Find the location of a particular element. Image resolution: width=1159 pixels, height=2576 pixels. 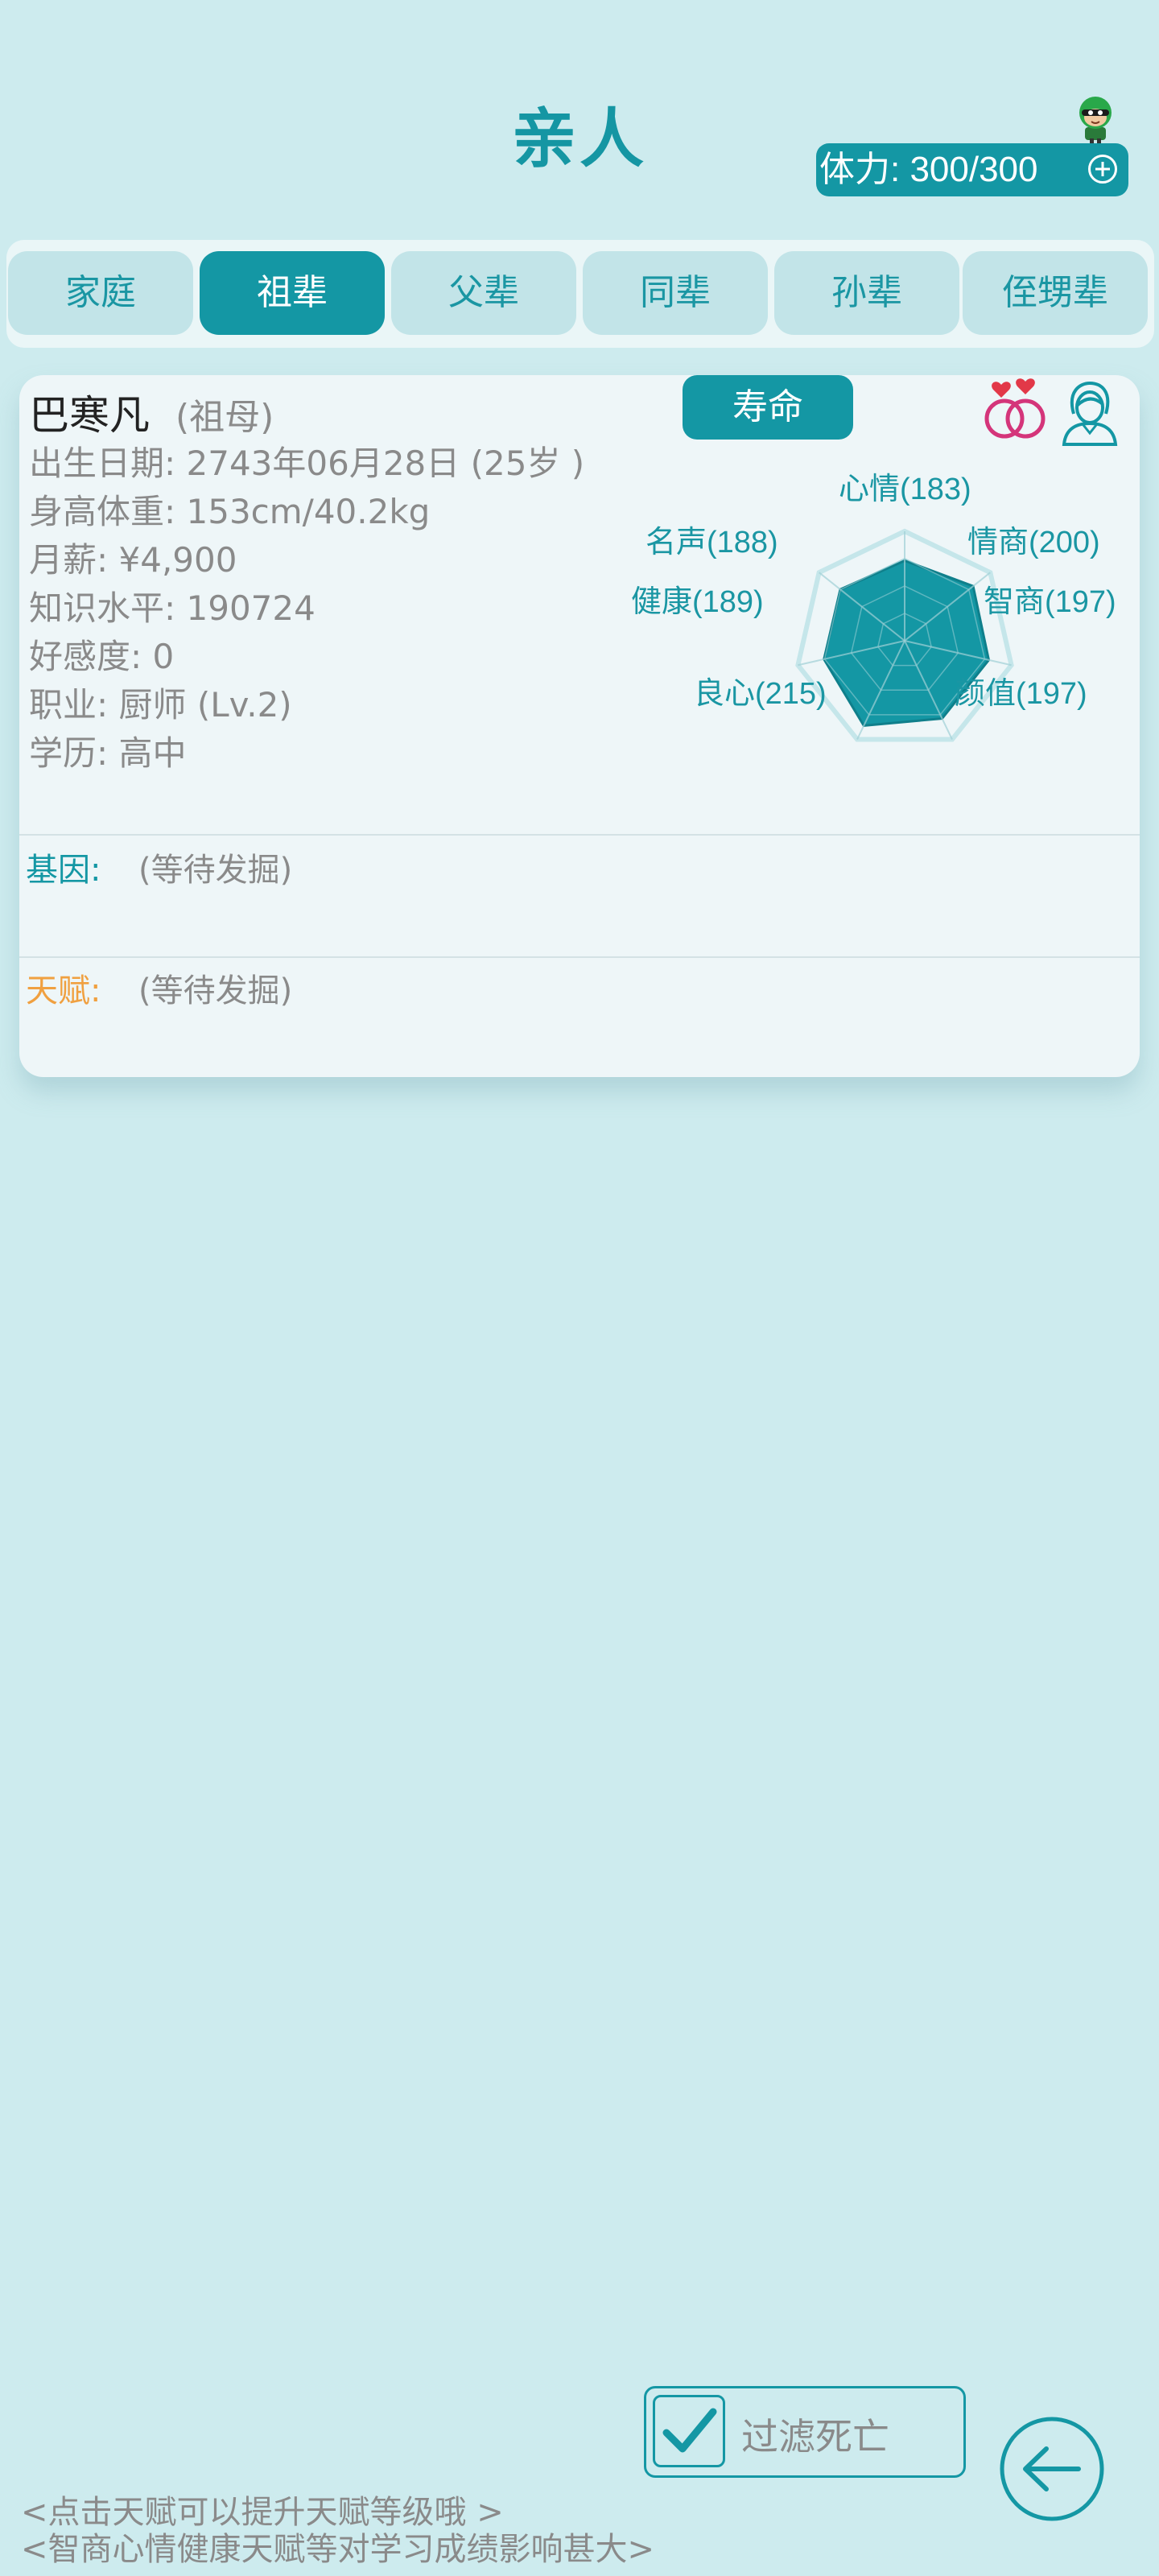

tip-talent-upgrade: <点击天赋可以提升天赋等级哦 > is located at coordinates (262, 2512).